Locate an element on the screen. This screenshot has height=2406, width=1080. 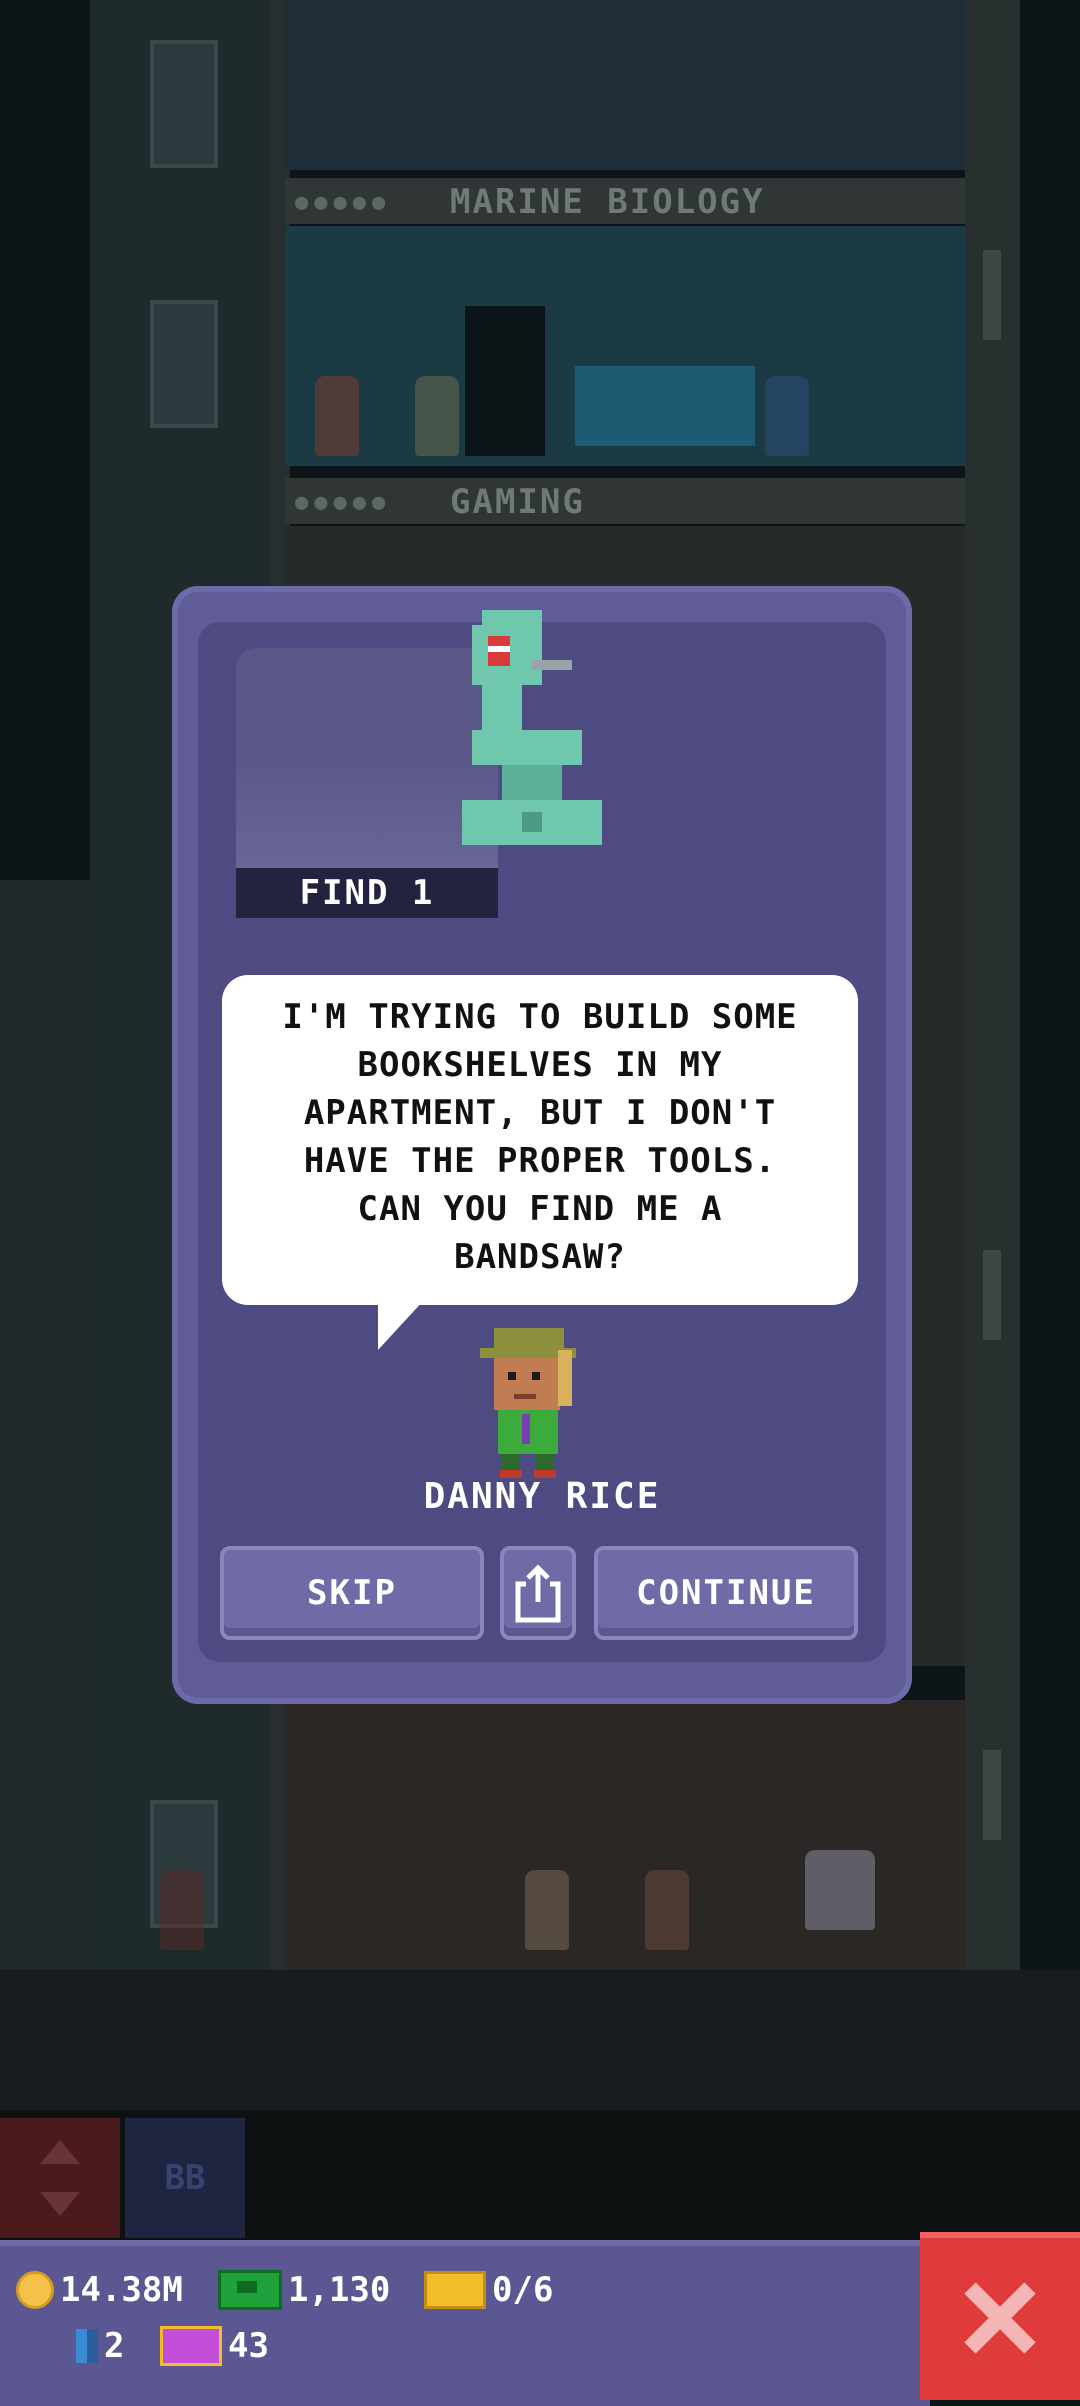
person-figure is located at coordinates (182, 1910).